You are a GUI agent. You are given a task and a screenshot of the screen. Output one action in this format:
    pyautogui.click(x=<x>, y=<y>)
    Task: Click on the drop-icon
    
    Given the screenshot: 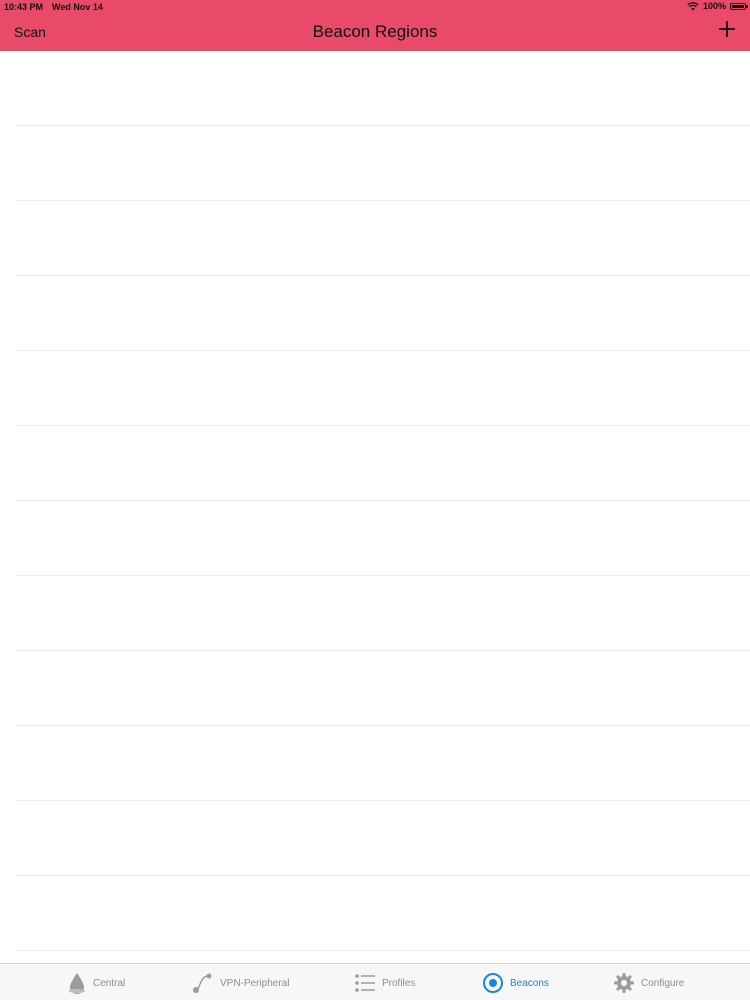 What is the action you would take?
    pyautogui.click(x=77, y=983)
    